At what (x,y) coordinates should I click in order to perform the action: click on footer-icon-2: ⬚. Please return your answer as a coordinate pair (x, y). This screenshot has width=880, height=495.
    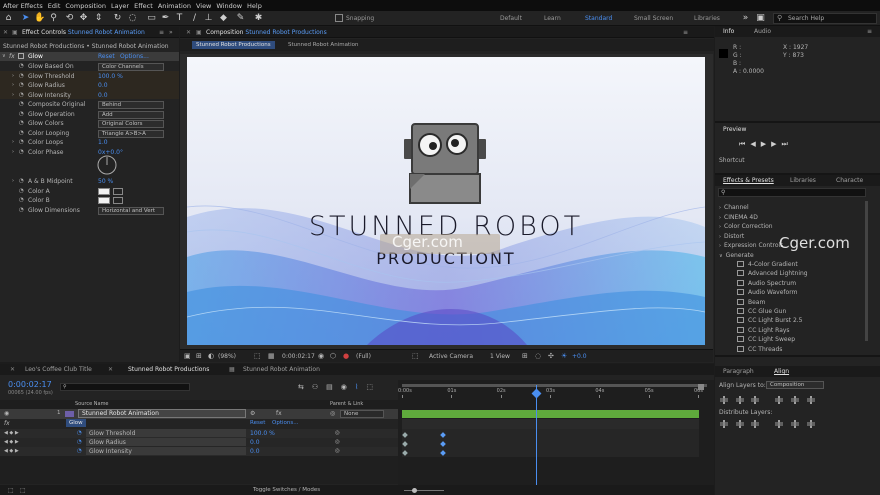
    Looking at the image, I should click on (23, 490).